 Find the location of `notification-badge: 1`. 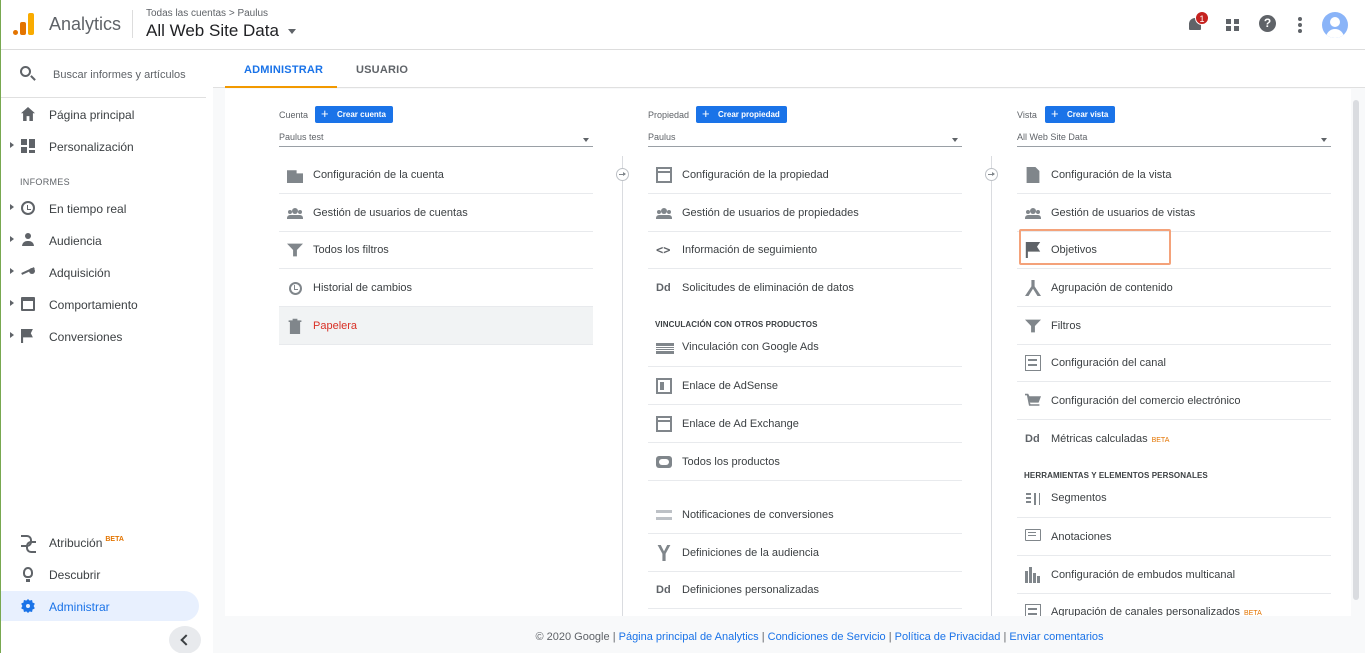

notification-badge: 1 is located at coordinates (1202, 18).